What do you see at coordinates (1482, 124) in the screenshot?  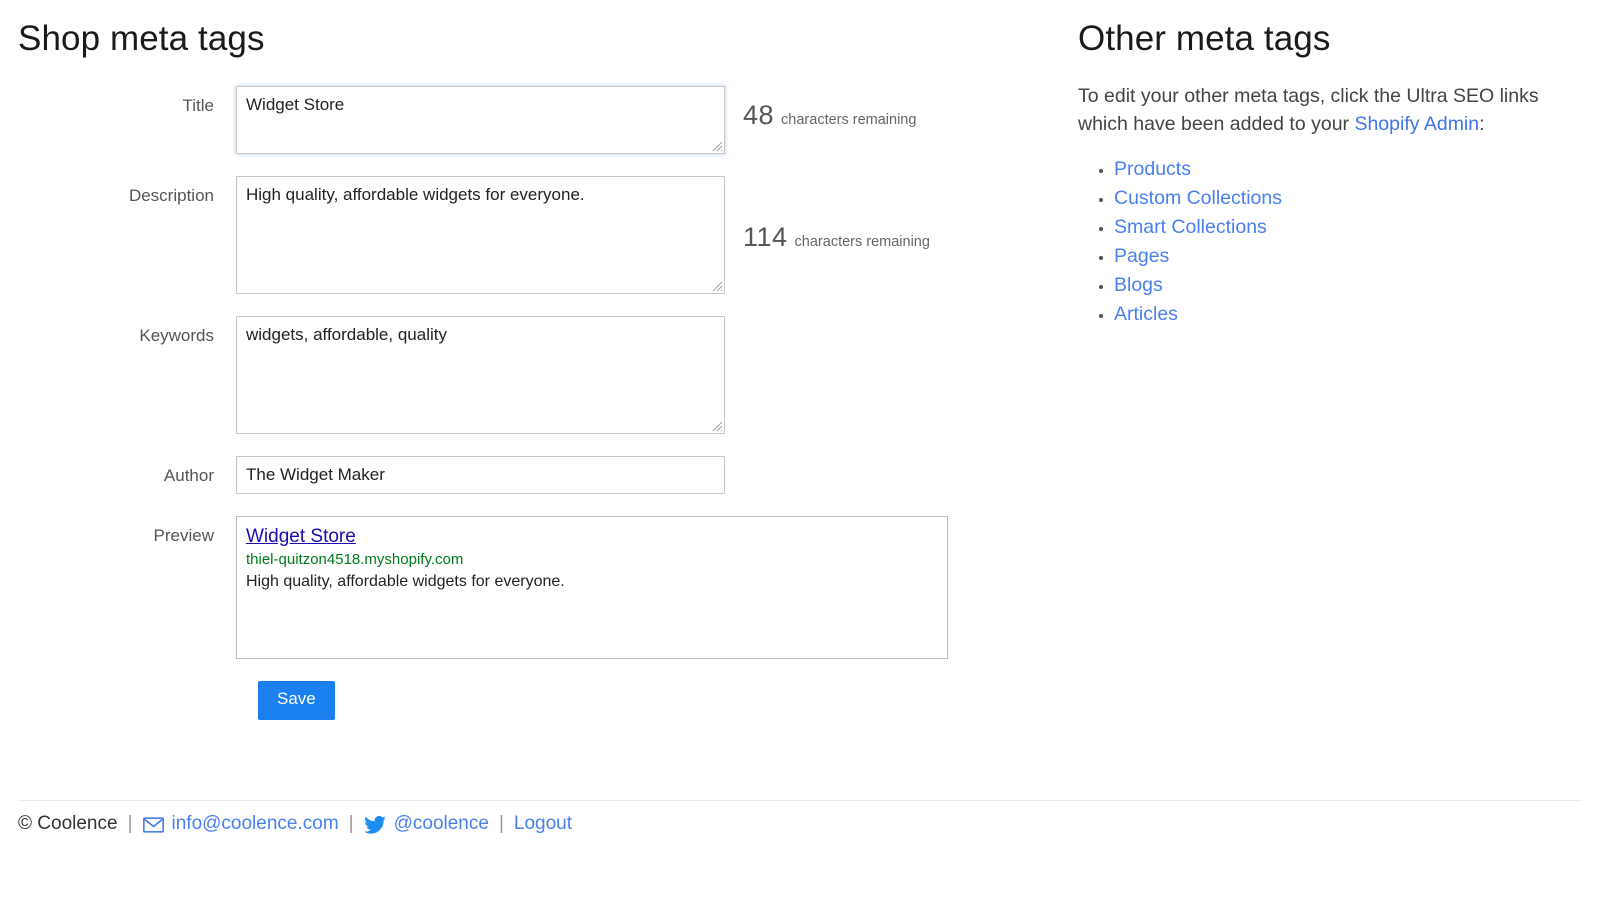 I see `intro-text-after: :` at bounding box center [1482, 124].